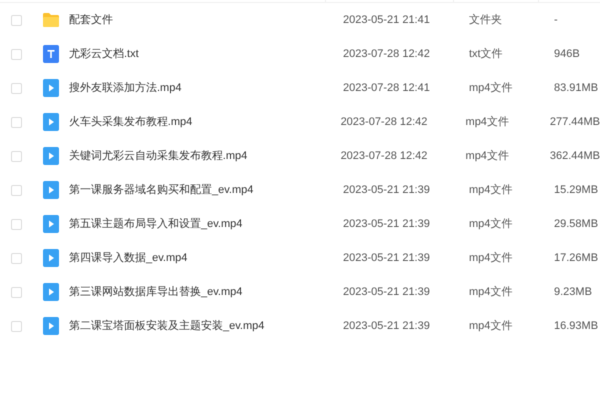  Describe the element at coordinates (486, 20) in the screenshot. I see `file-type: 文件夹` at that location.